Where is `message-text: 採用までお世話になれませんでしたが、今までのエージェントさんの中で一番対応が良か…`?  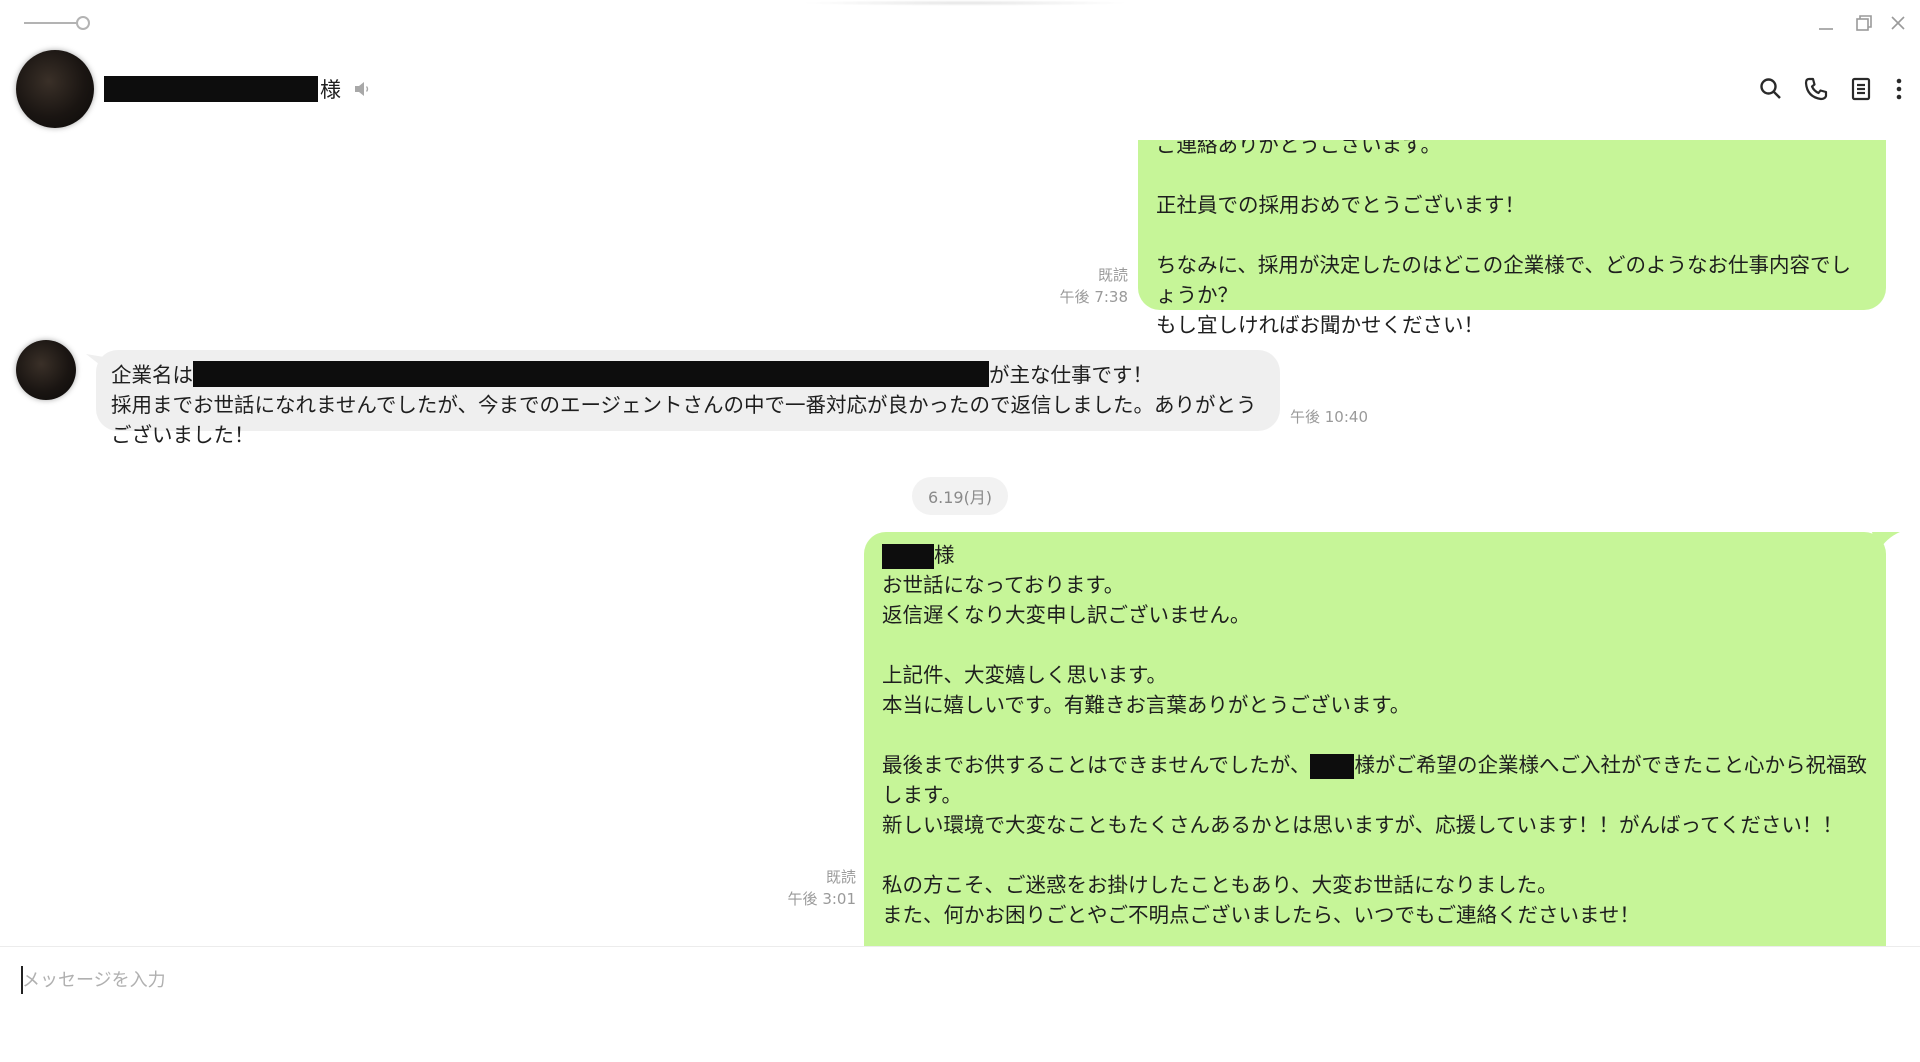 message-text: 採用までお世話になれませんでしたが、今までのエージェントさんの中で一番対応が良か… is located at coordinates (684, 420).